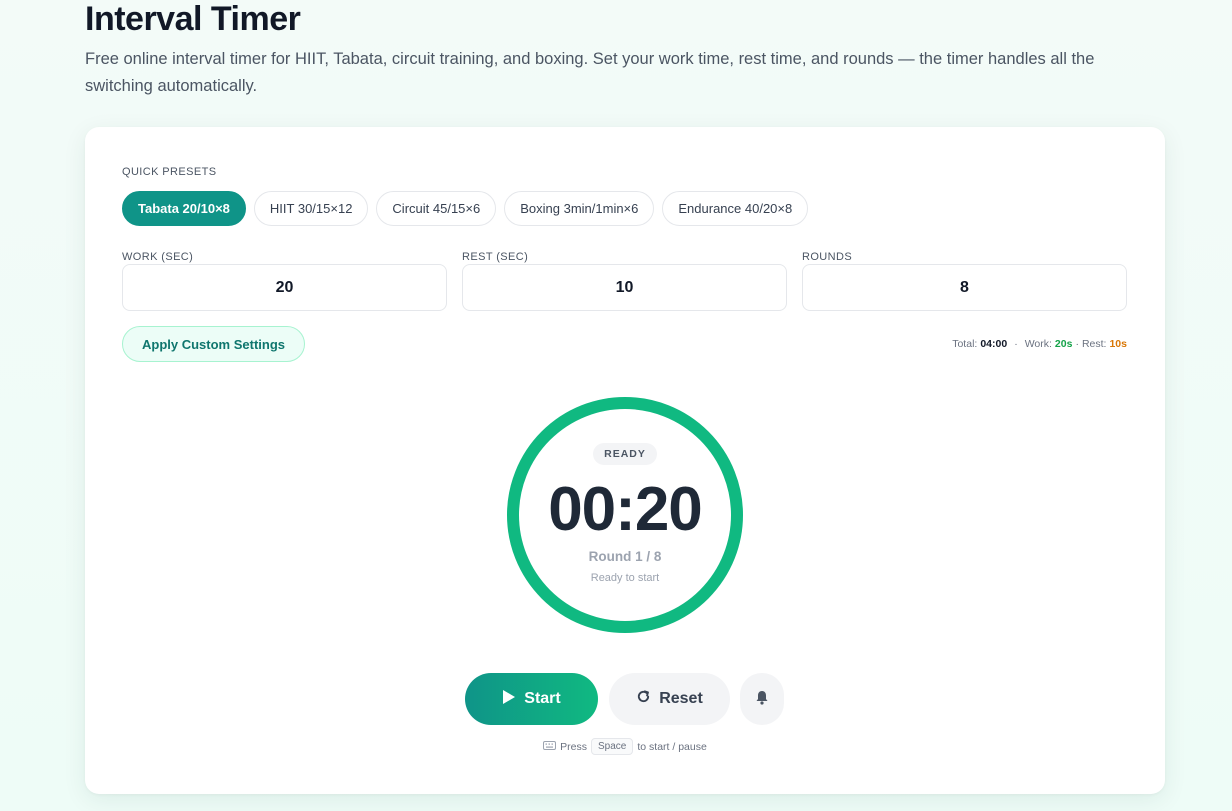 The width and height of the screenshot is (1232, 811). Describe the element at coordinates (509, 699) in the screenshot. I see `play-icon` at that location.